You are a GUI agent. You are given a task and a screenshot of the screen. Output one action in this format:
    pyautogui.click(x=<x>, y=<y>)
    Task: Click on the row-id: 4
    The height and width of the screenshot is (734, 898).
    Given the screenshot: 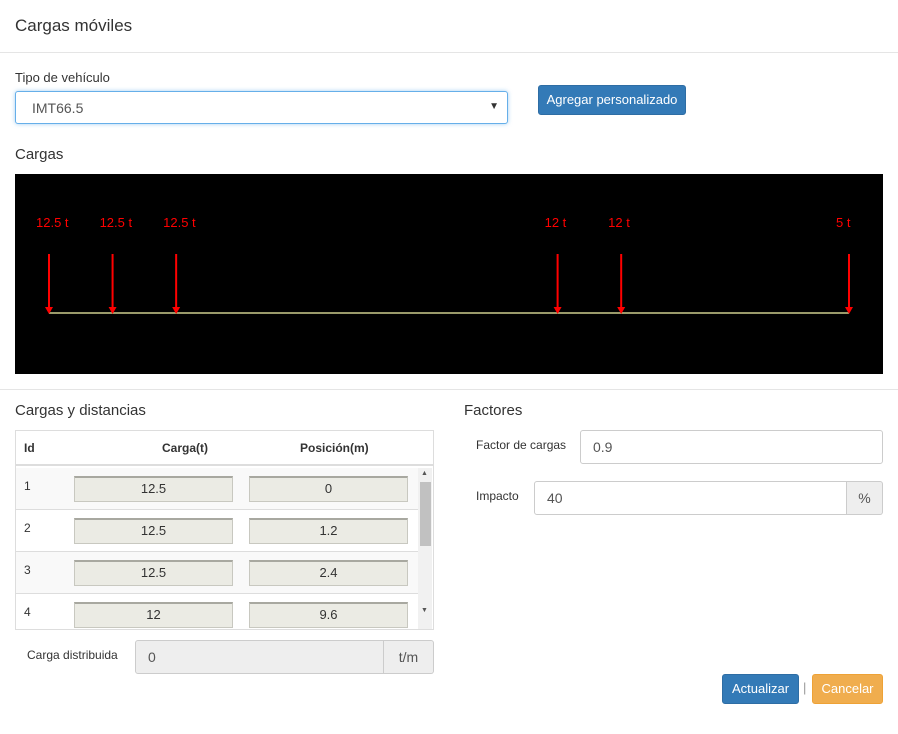 What is the action you would take?
    pyautogui.click(x=27, y=612)
    